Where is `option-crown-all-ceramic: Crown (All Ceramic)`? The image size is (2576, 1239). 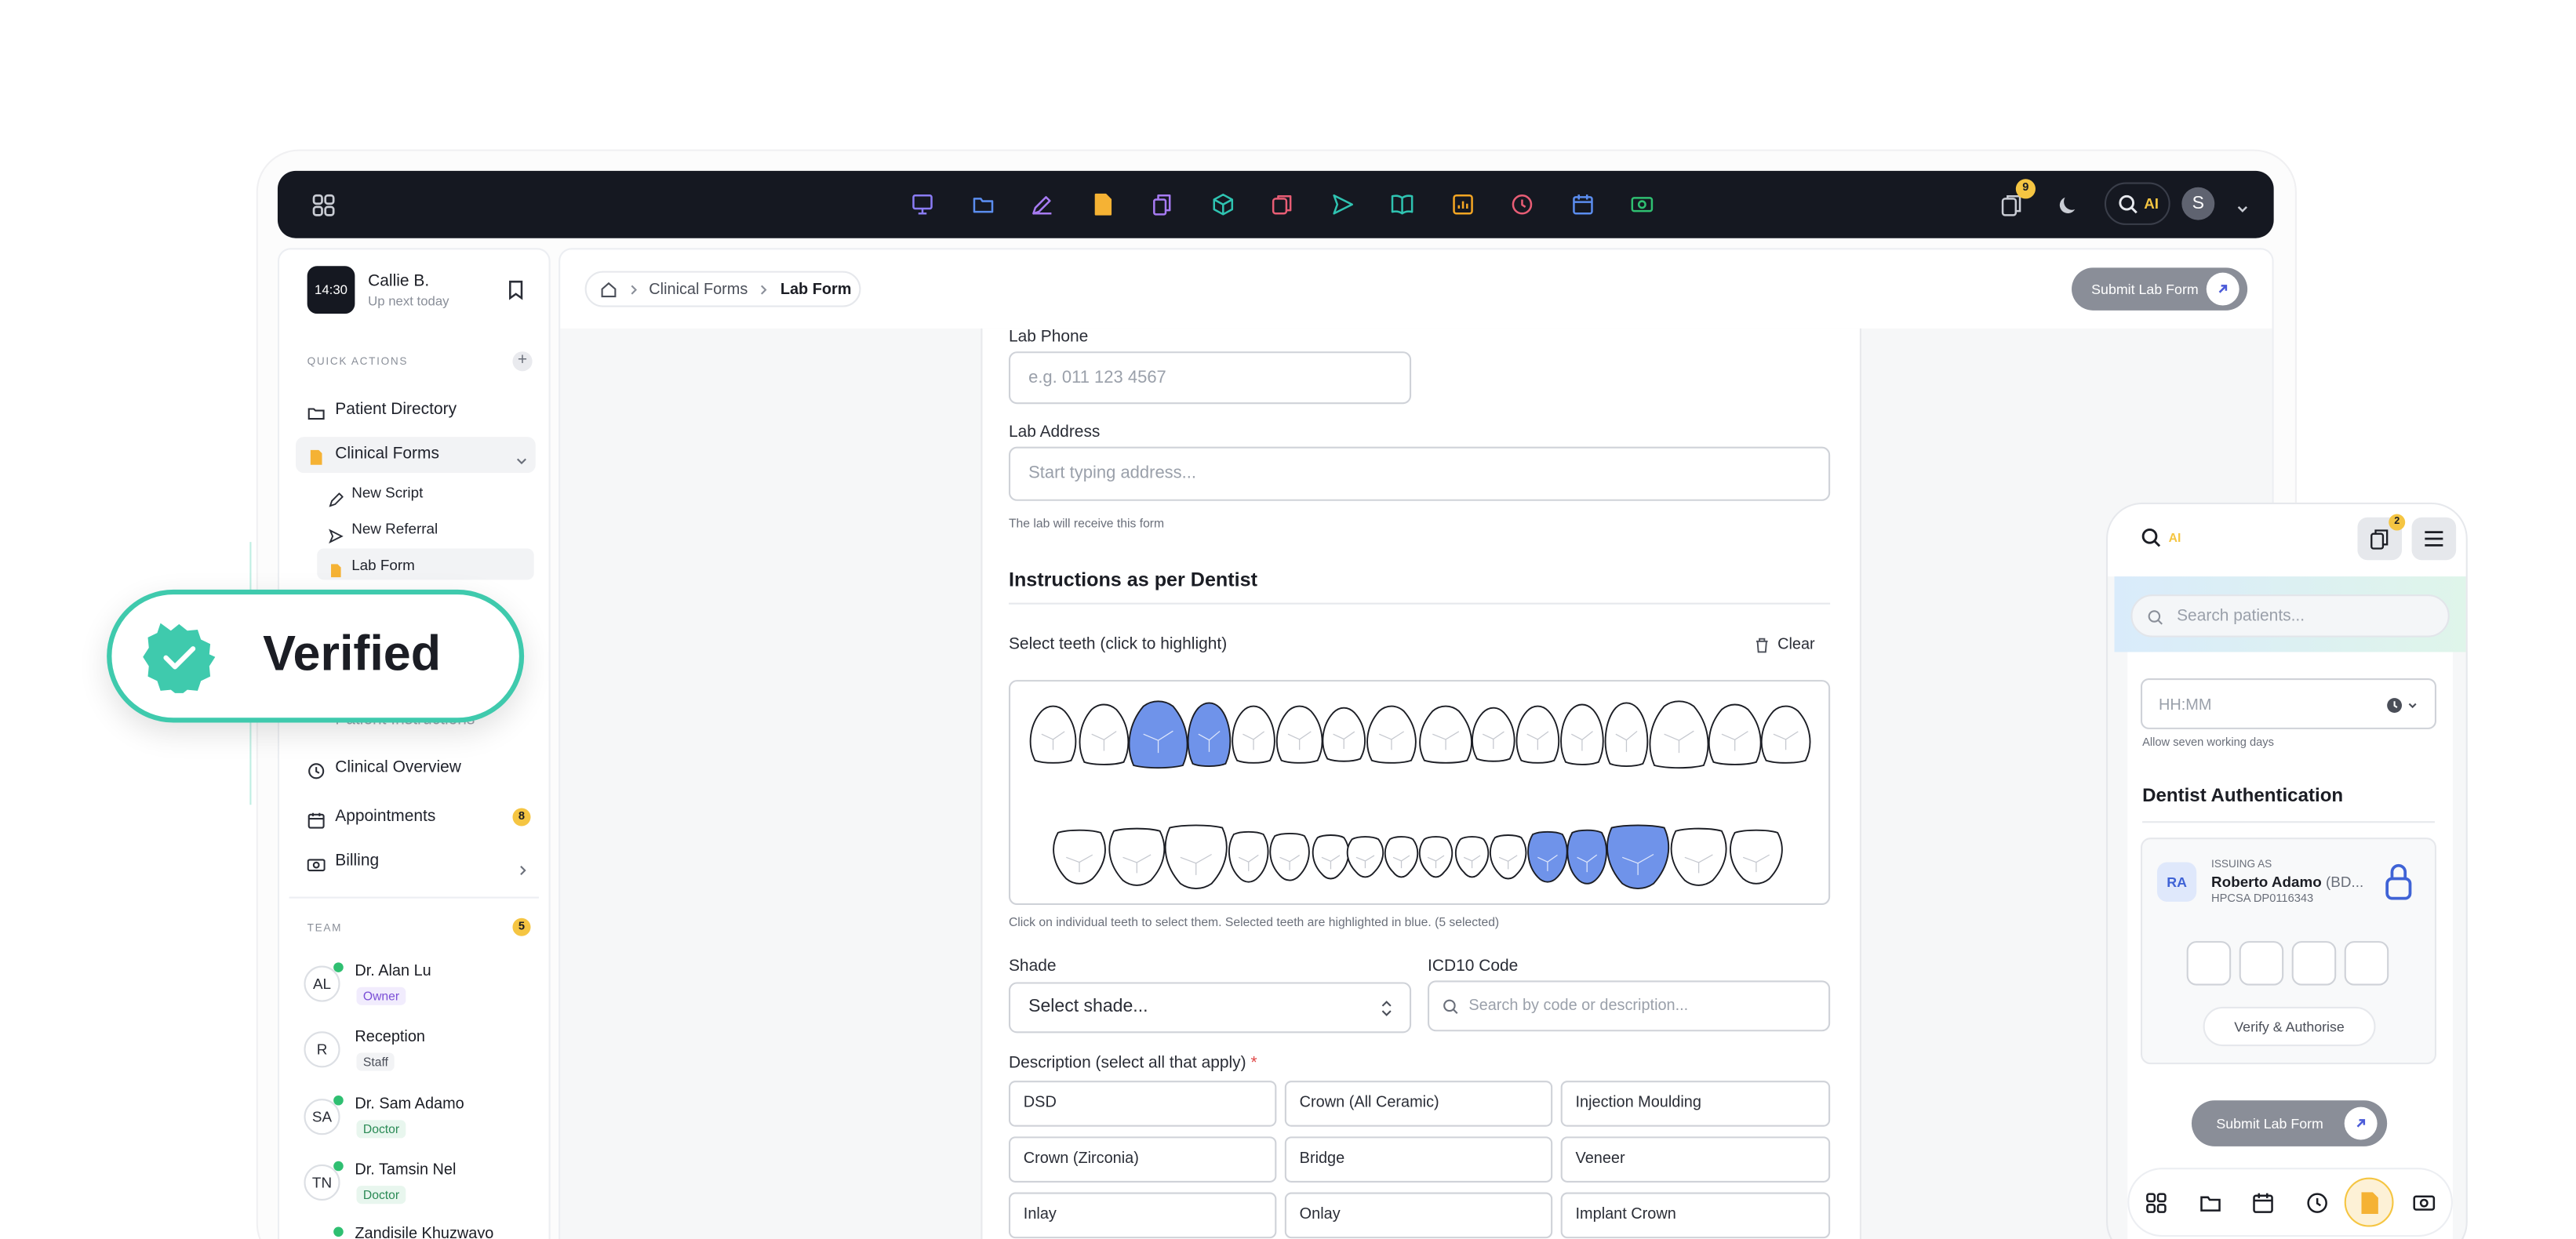 option-crown-all-ceramic: Crown (All Ceramic) is located at coordinates (1418, 1104).